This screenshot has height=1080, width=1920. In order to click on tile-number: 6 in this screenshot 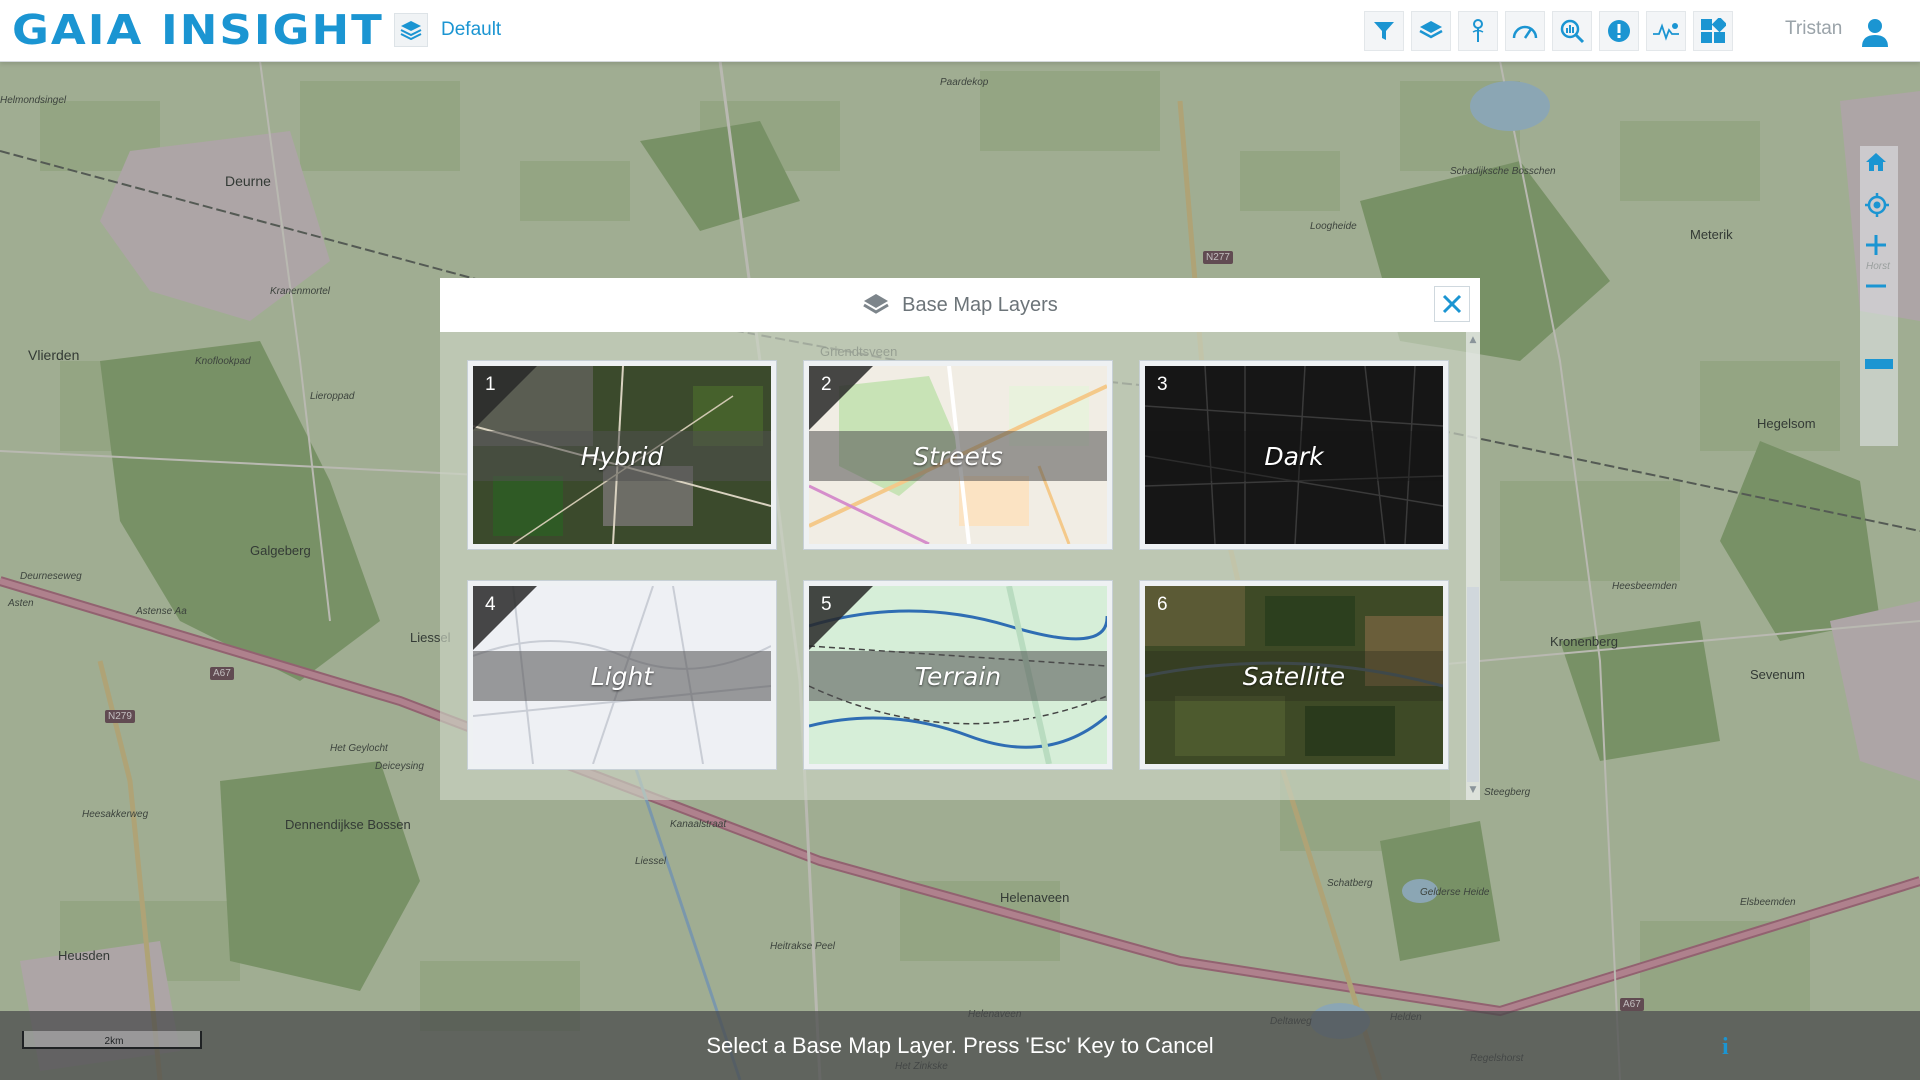, I will do `click(1162, 604)`.